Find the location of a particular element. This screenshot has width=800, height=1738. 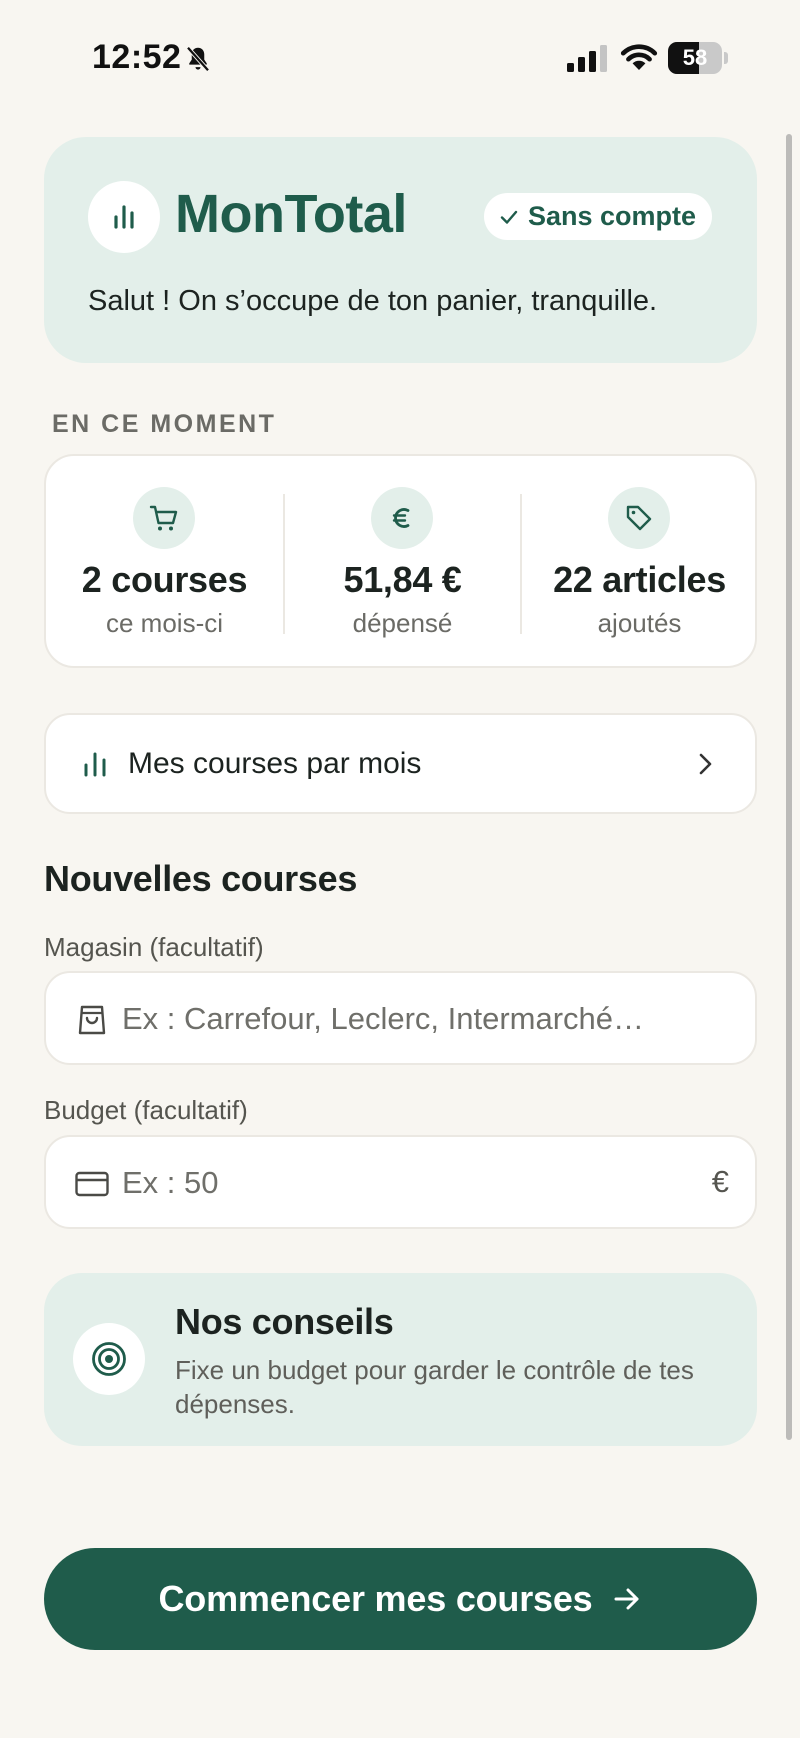

target-icon is located at coordinates (109, 1359).